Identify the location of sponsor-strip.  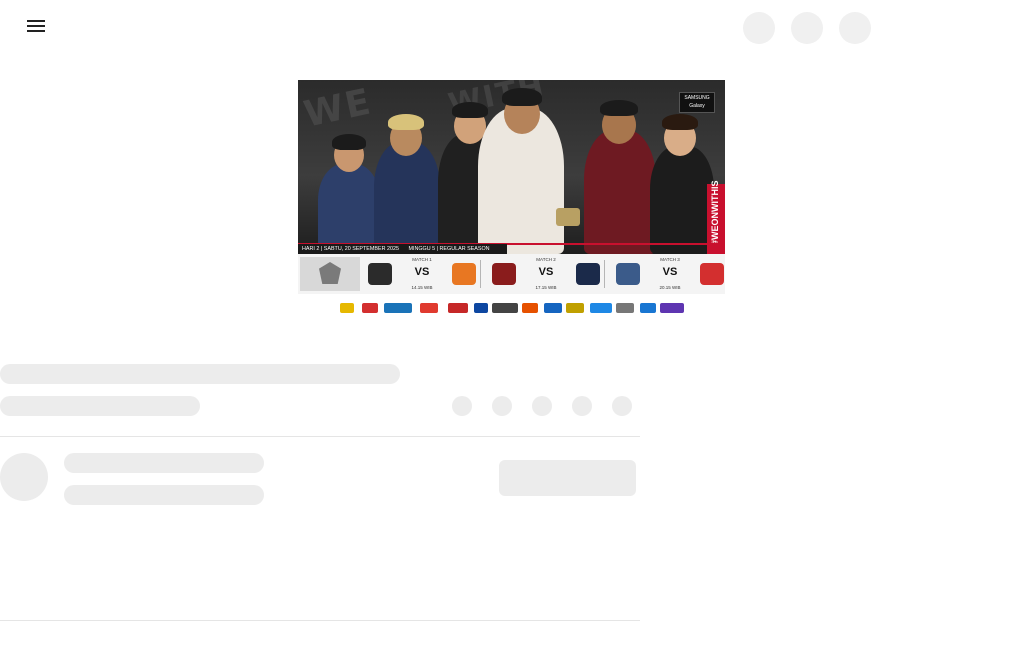
(511, 307).